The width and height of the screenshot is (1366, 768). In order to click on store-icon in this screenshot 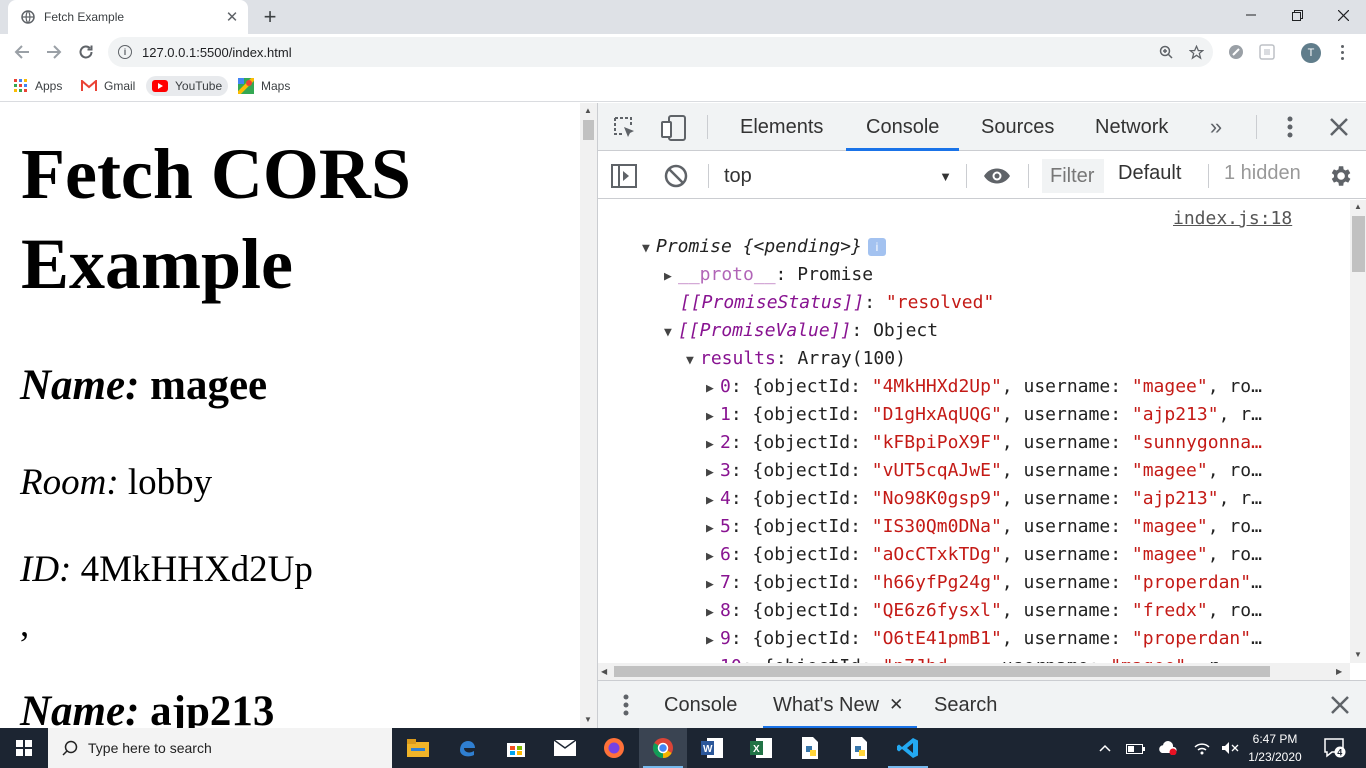, I will do `click(516, 748)`.